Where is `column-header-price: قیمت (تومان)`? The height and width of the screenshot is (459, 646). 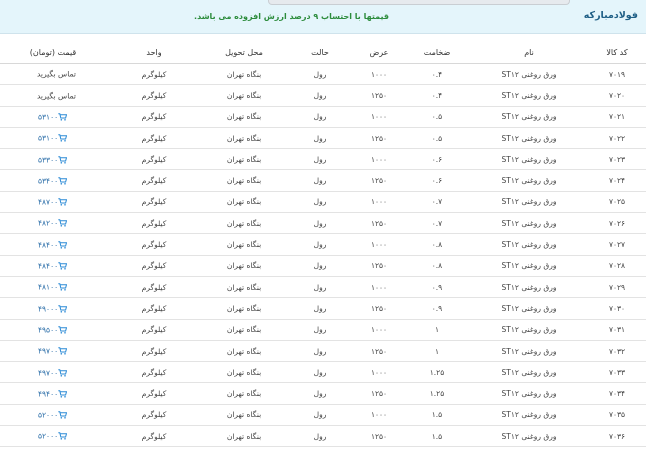 column-header-price: قیمت (تومان) is located at coordinates (53, 53).